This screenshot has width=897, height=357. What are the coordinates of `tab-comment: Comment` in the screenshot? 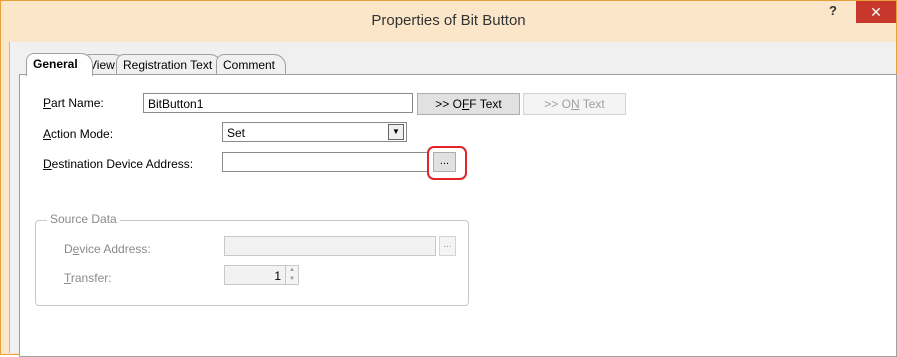 It's located at (251, 64).